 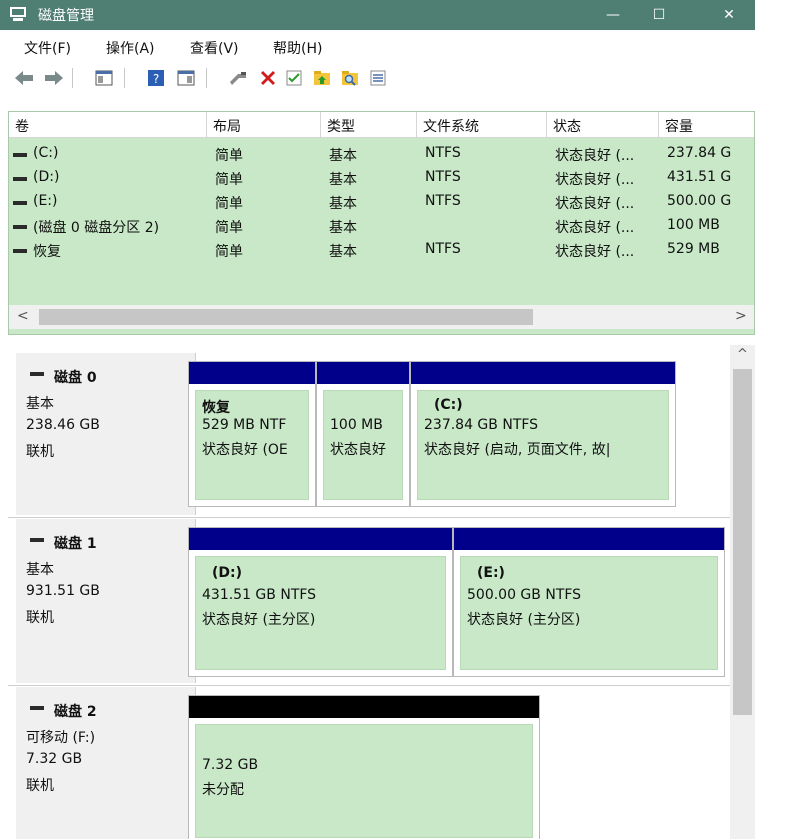 I want to click on partition-title: (E:), so click(x=491, y=573).